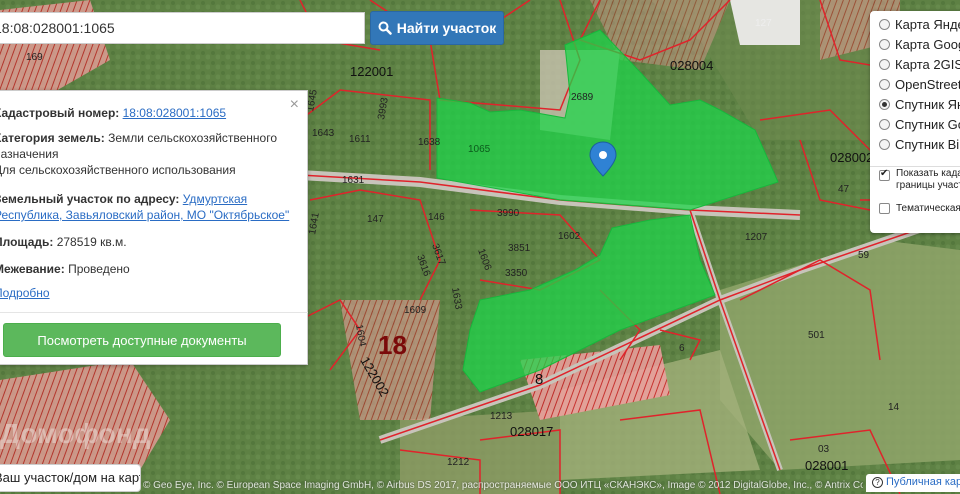 The height and width of the screenshot is (494, 960). What do you see at coordinates (118, 170) in the screenshot?
I see `land-use-value: Для сельскохозяйственного использования` at bounding box center [118, 170].